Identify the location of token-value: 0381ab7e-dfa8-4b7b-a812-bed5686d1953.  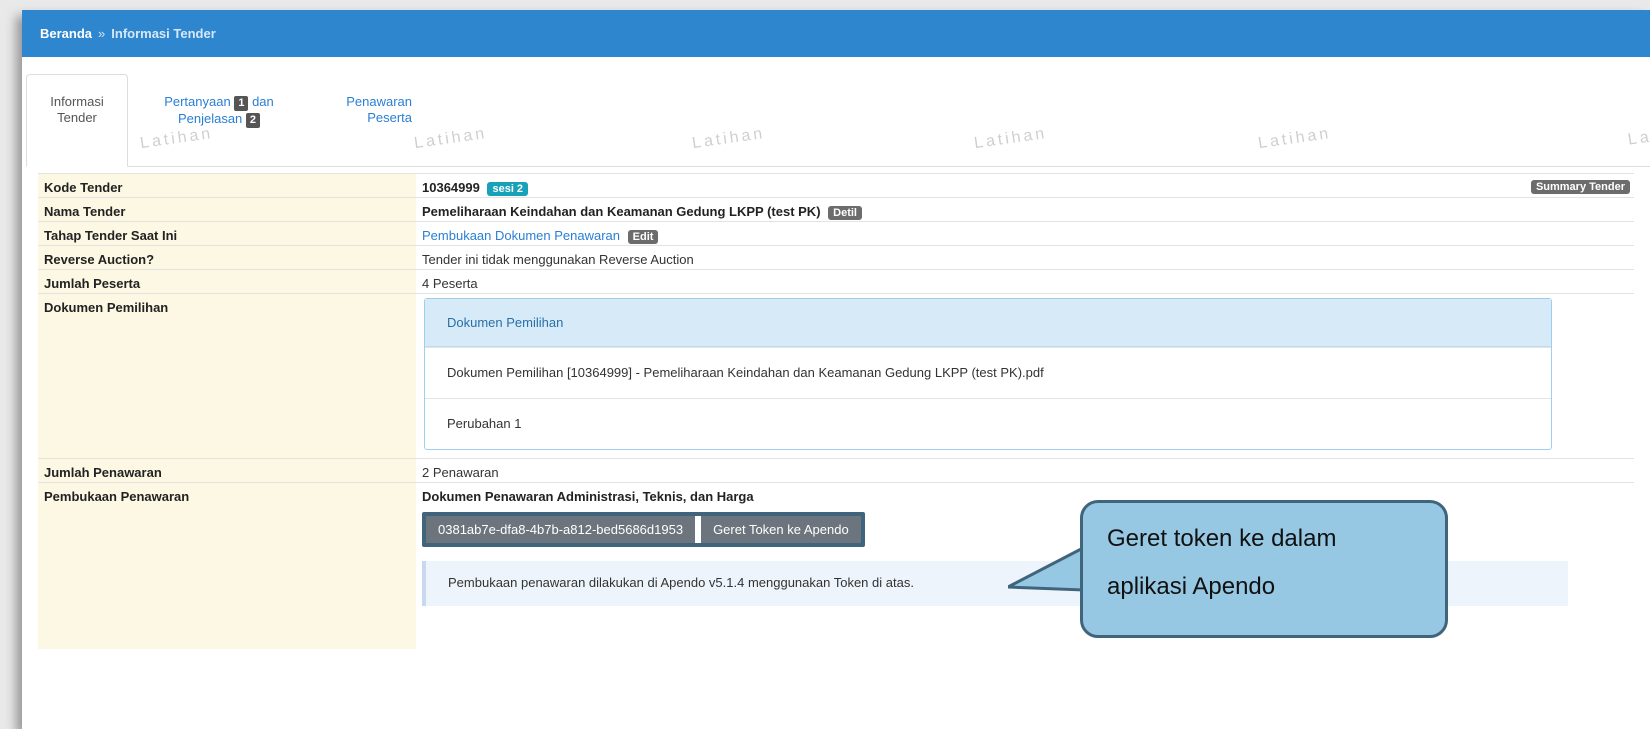
(561, 529).